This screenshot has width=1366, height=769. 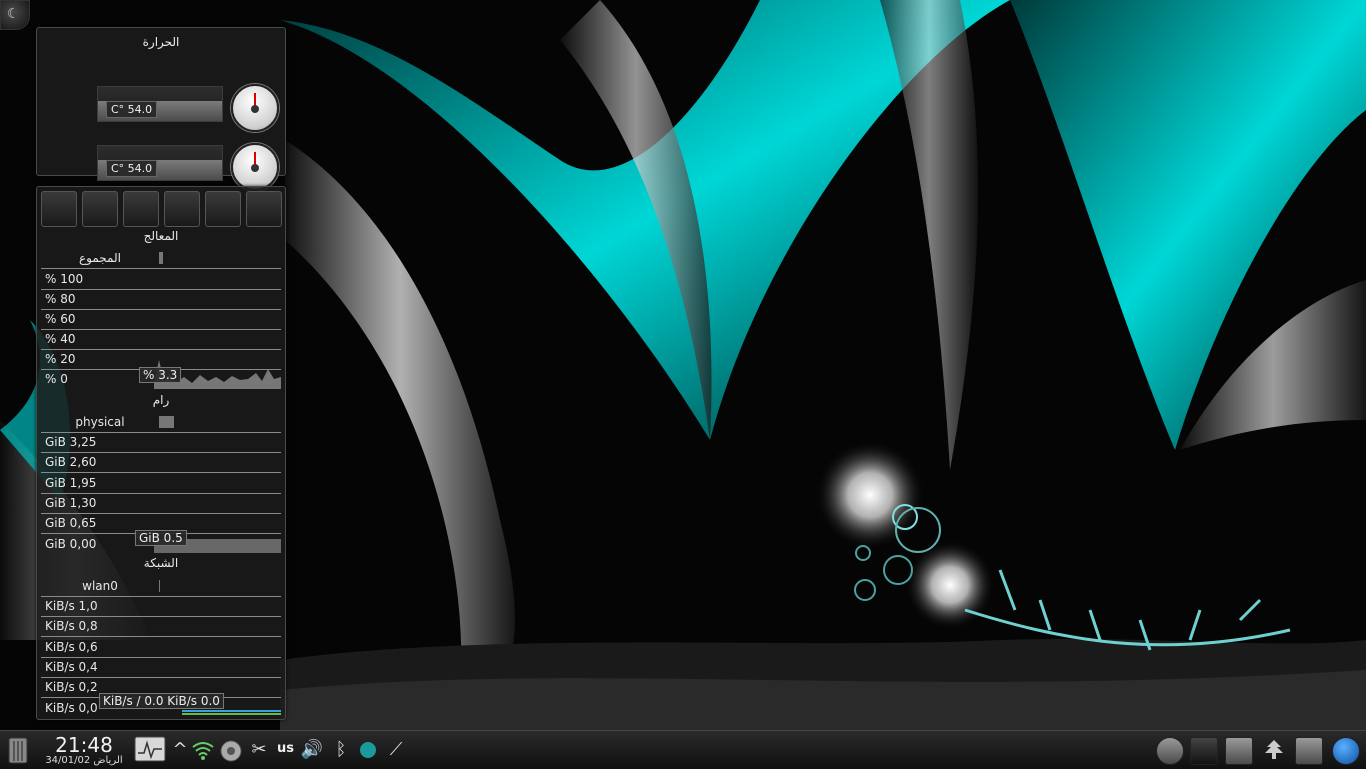 What do you see at coordinates (231, 714) in the screenshot?
I see `network-upload-line` at bounding box center [231, 714].